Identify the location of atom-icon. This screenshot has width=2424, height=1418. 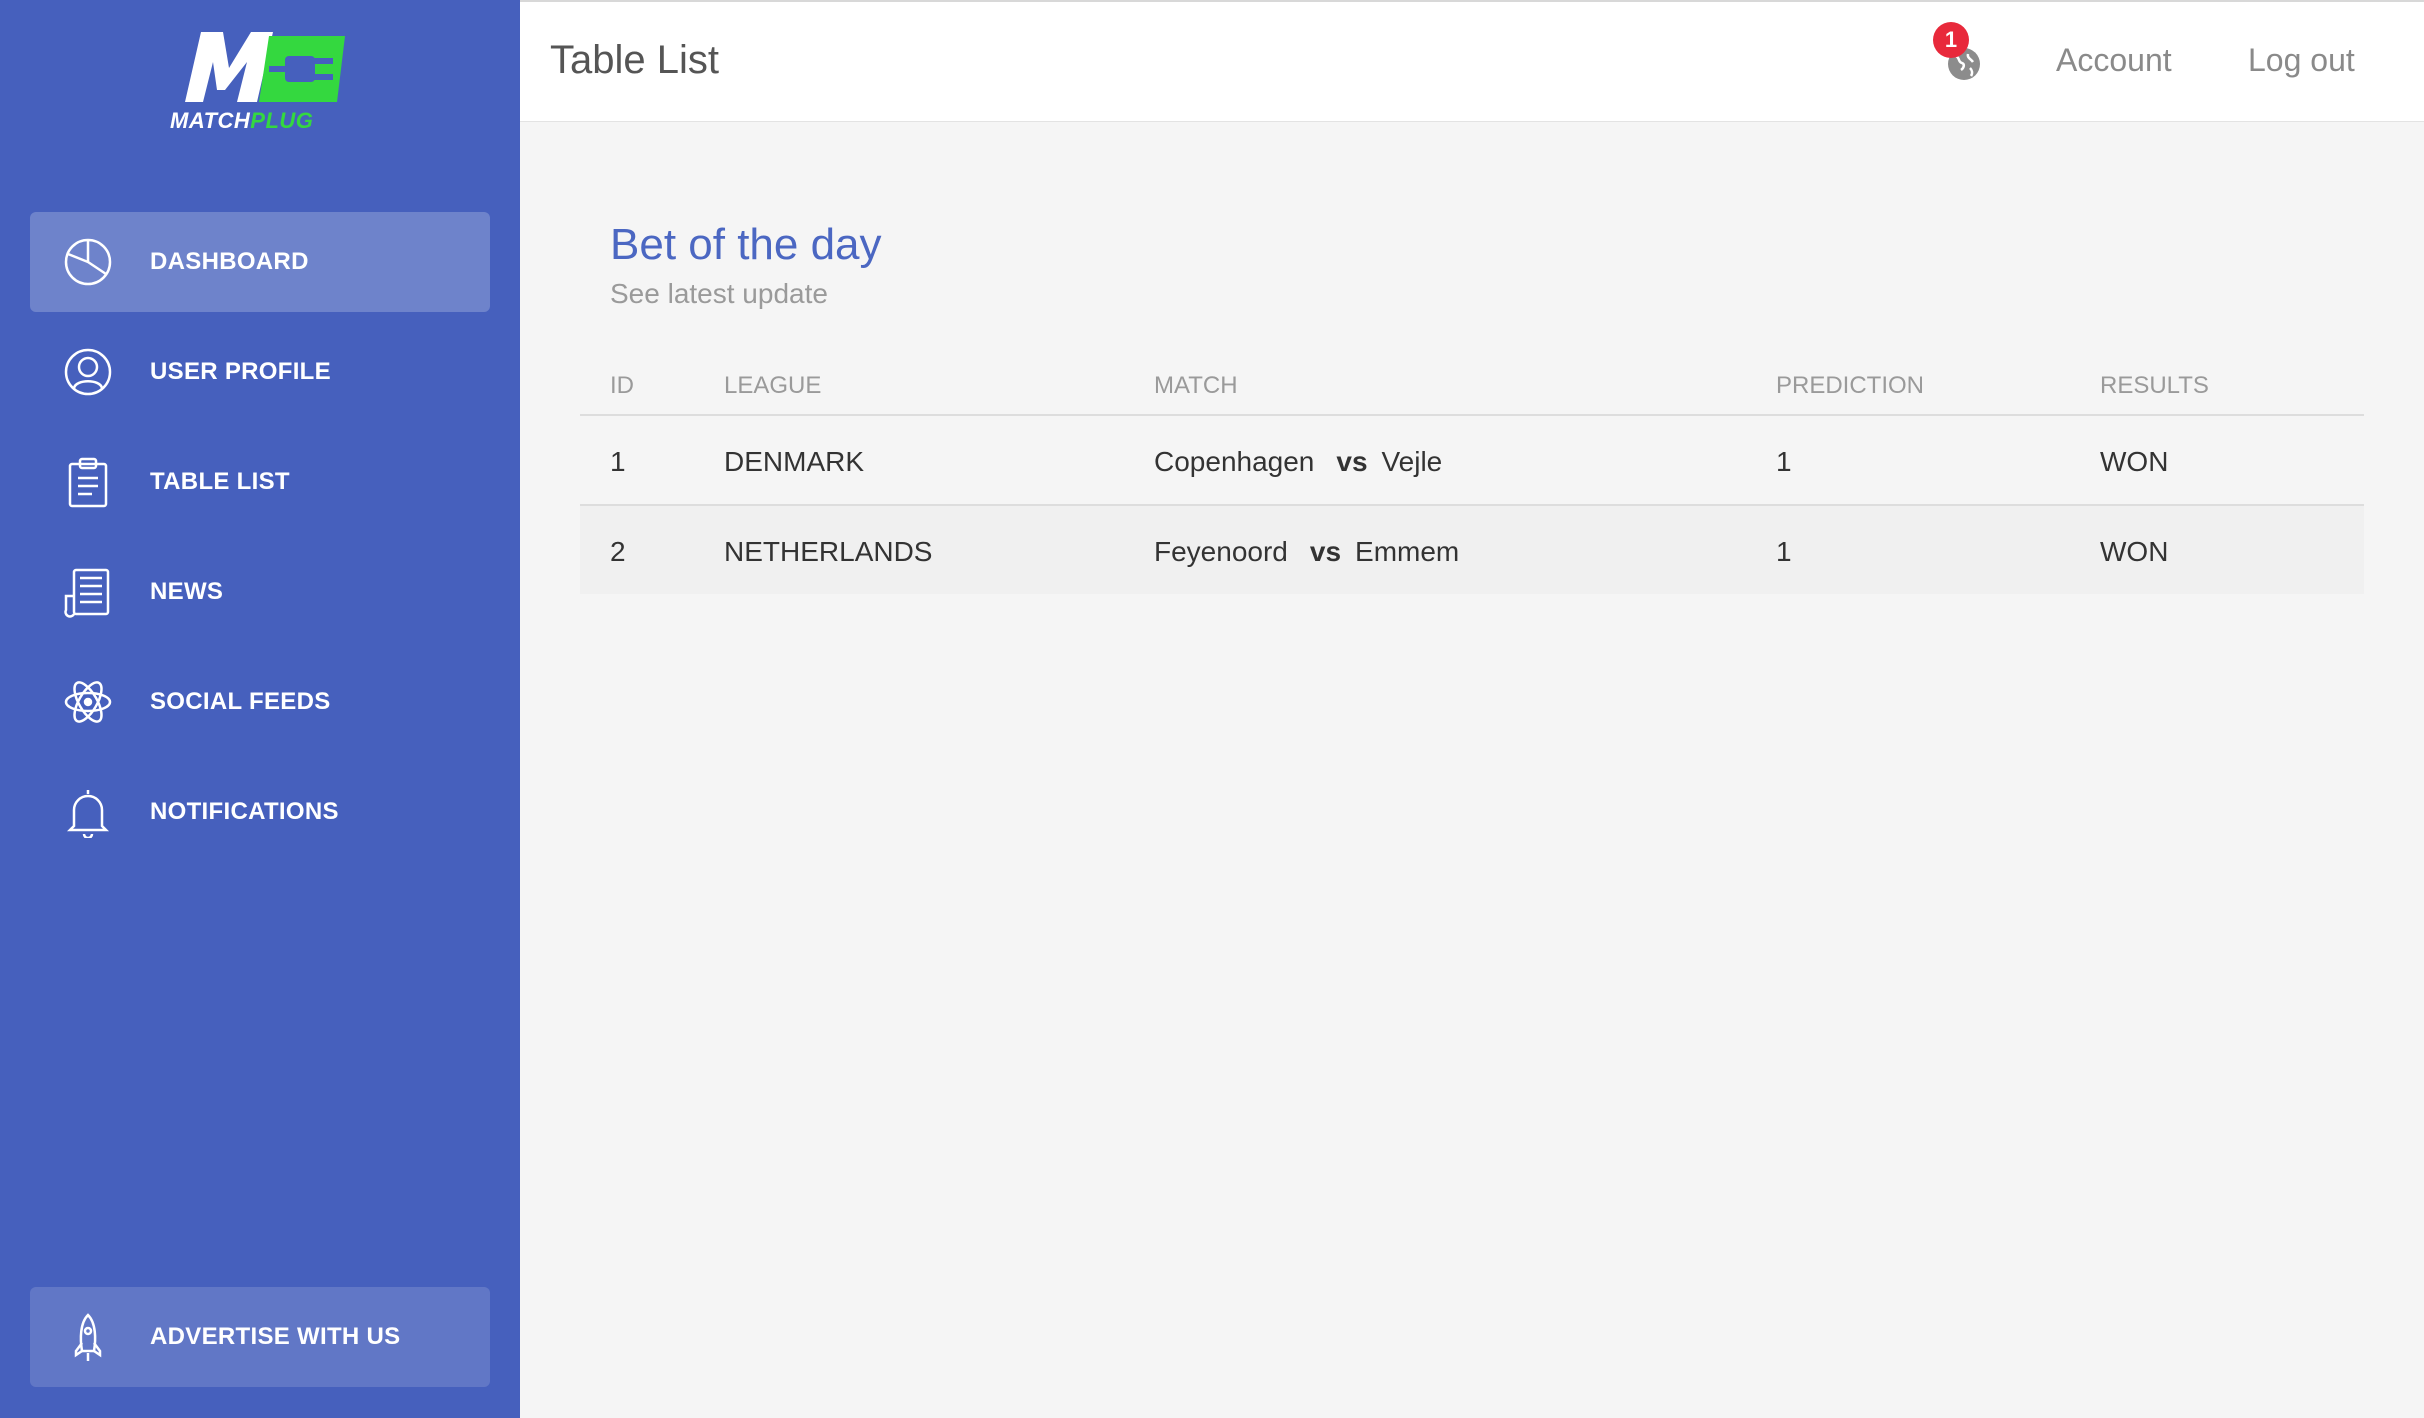
(88, 702).